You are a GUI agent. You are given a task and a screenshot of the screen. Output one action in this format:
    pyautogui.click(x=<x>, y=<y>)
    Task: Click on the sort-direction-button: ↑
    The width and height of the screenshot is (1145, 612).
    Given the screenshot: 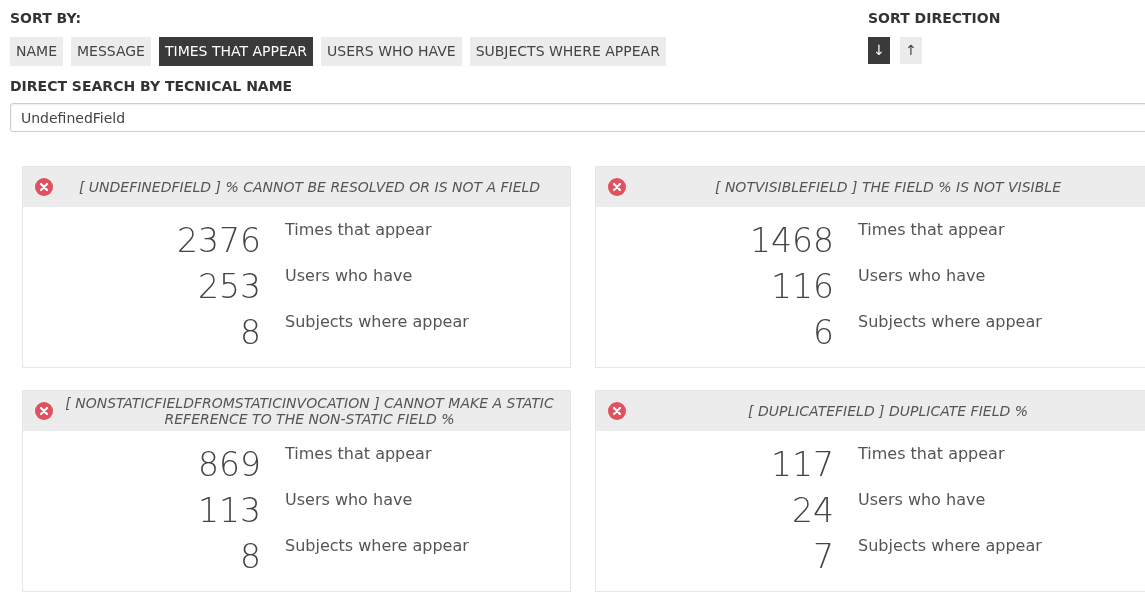 What is the action you would take?
    pyautogui.click(x=911, y=50)
    